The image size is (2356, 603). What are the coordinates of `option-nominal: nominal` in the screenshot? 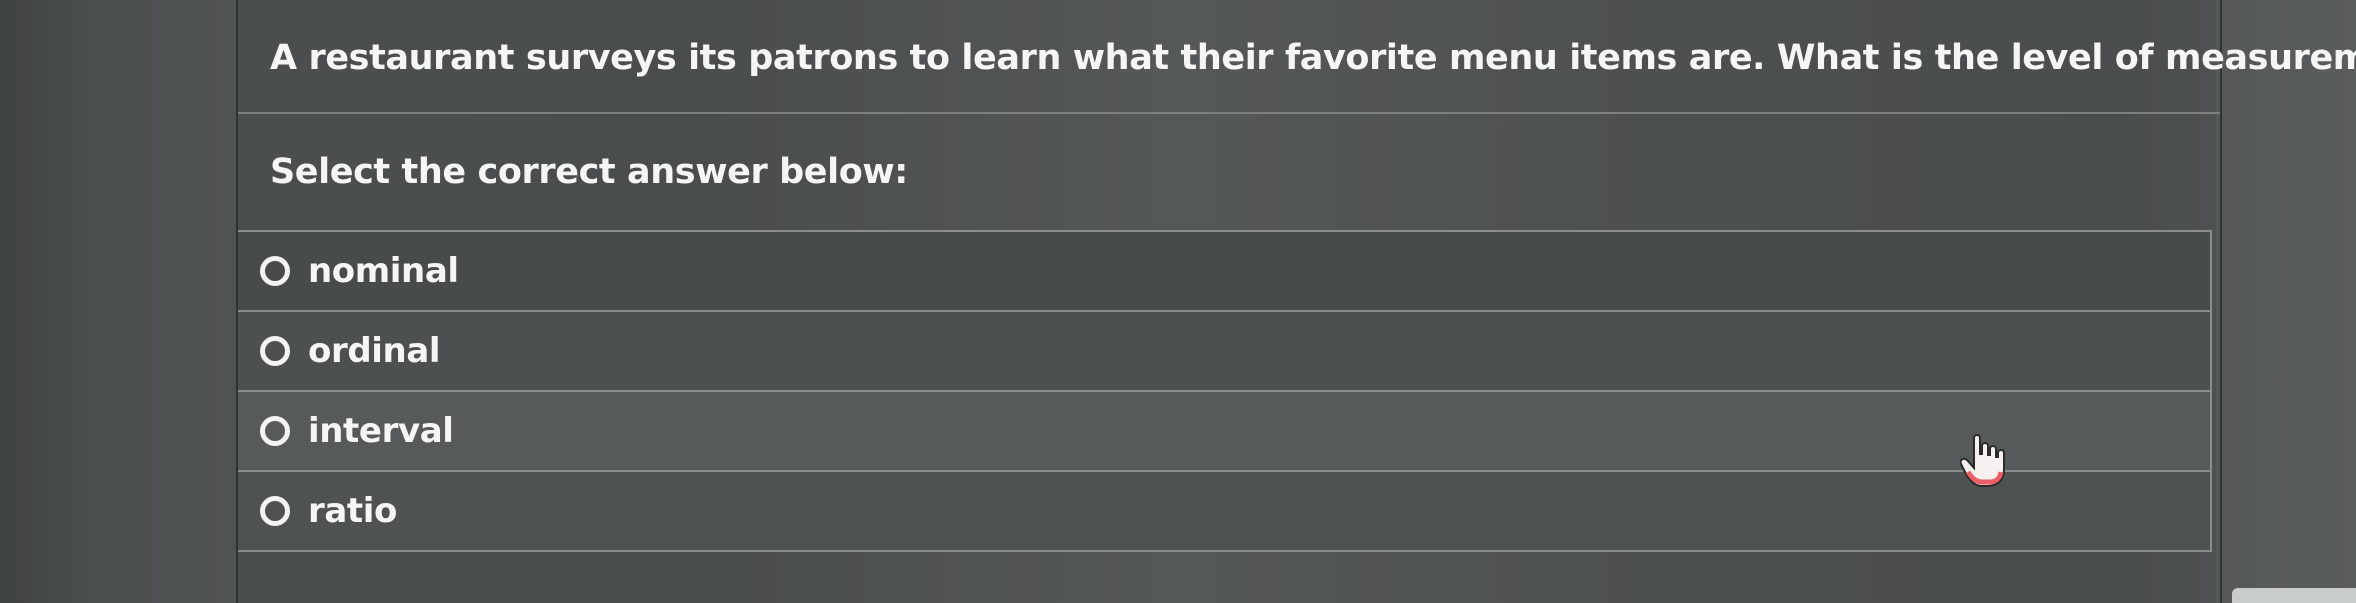 It's located at (1225, 272).